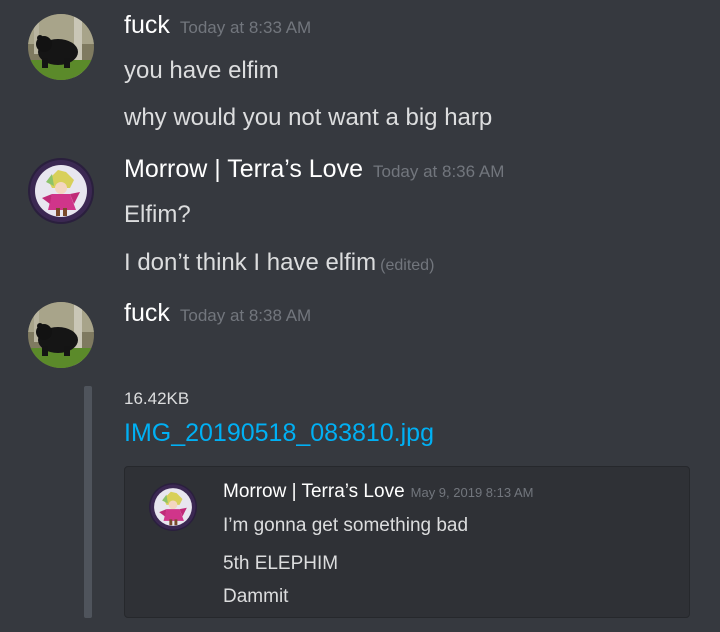  What do you see at coordinates (281, 563) in the screenshot?
I see `quoted-message-text: 5th ELEPHIM` at bounding box center [281, 563].